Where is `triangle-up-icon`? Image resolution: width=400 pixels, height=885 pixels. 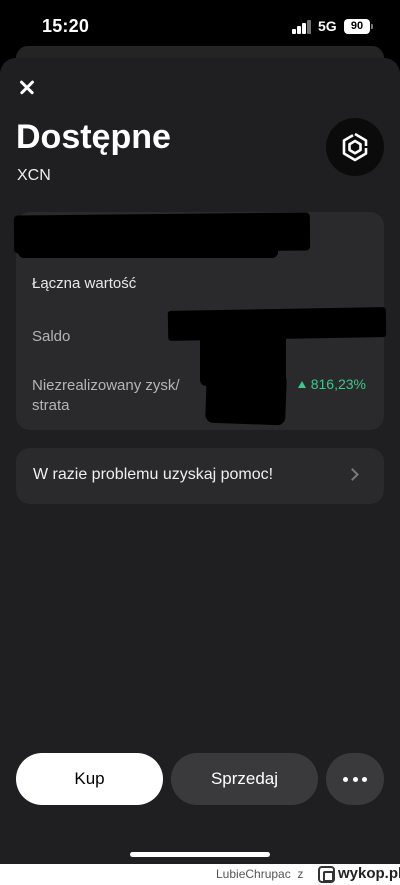
triangle-up-icon is located at coordinates (301, 384).